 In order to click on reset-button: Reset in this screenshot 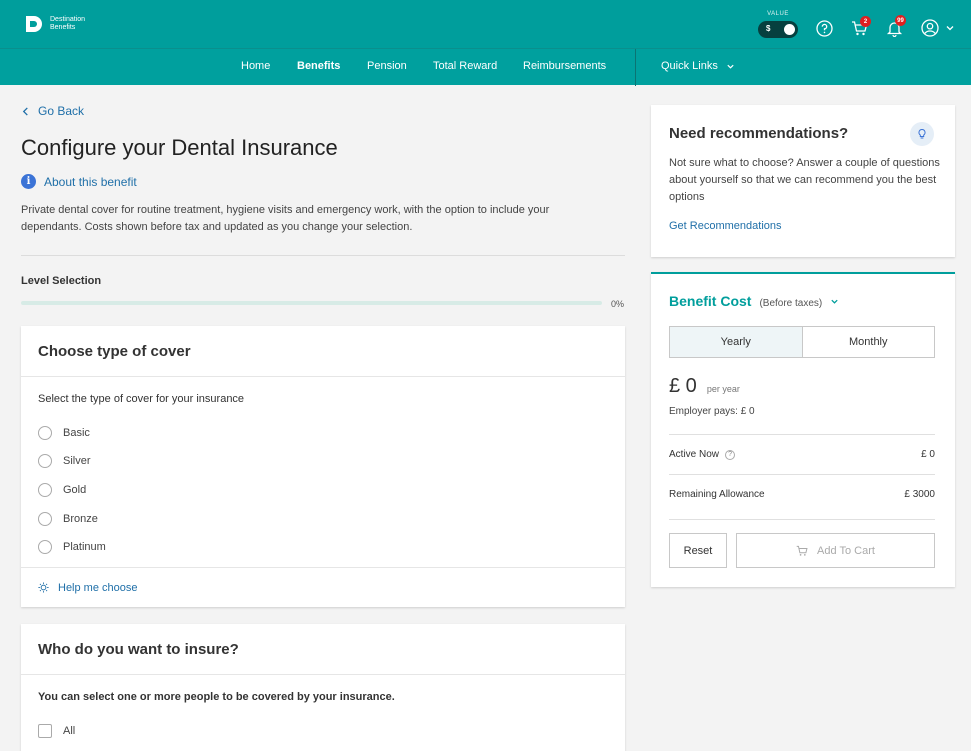, I will do `click(698, 550)`.